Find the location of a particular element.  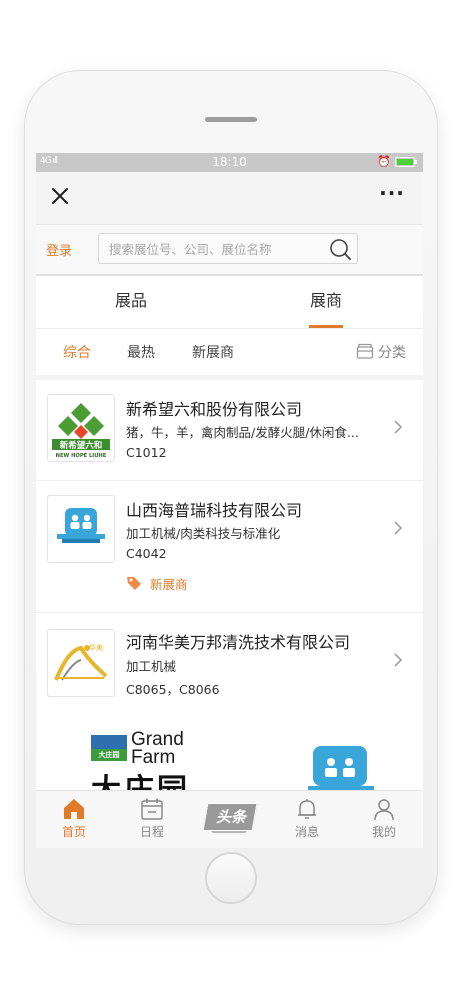

search-row: 登录 is located at coordinates (229, 250).